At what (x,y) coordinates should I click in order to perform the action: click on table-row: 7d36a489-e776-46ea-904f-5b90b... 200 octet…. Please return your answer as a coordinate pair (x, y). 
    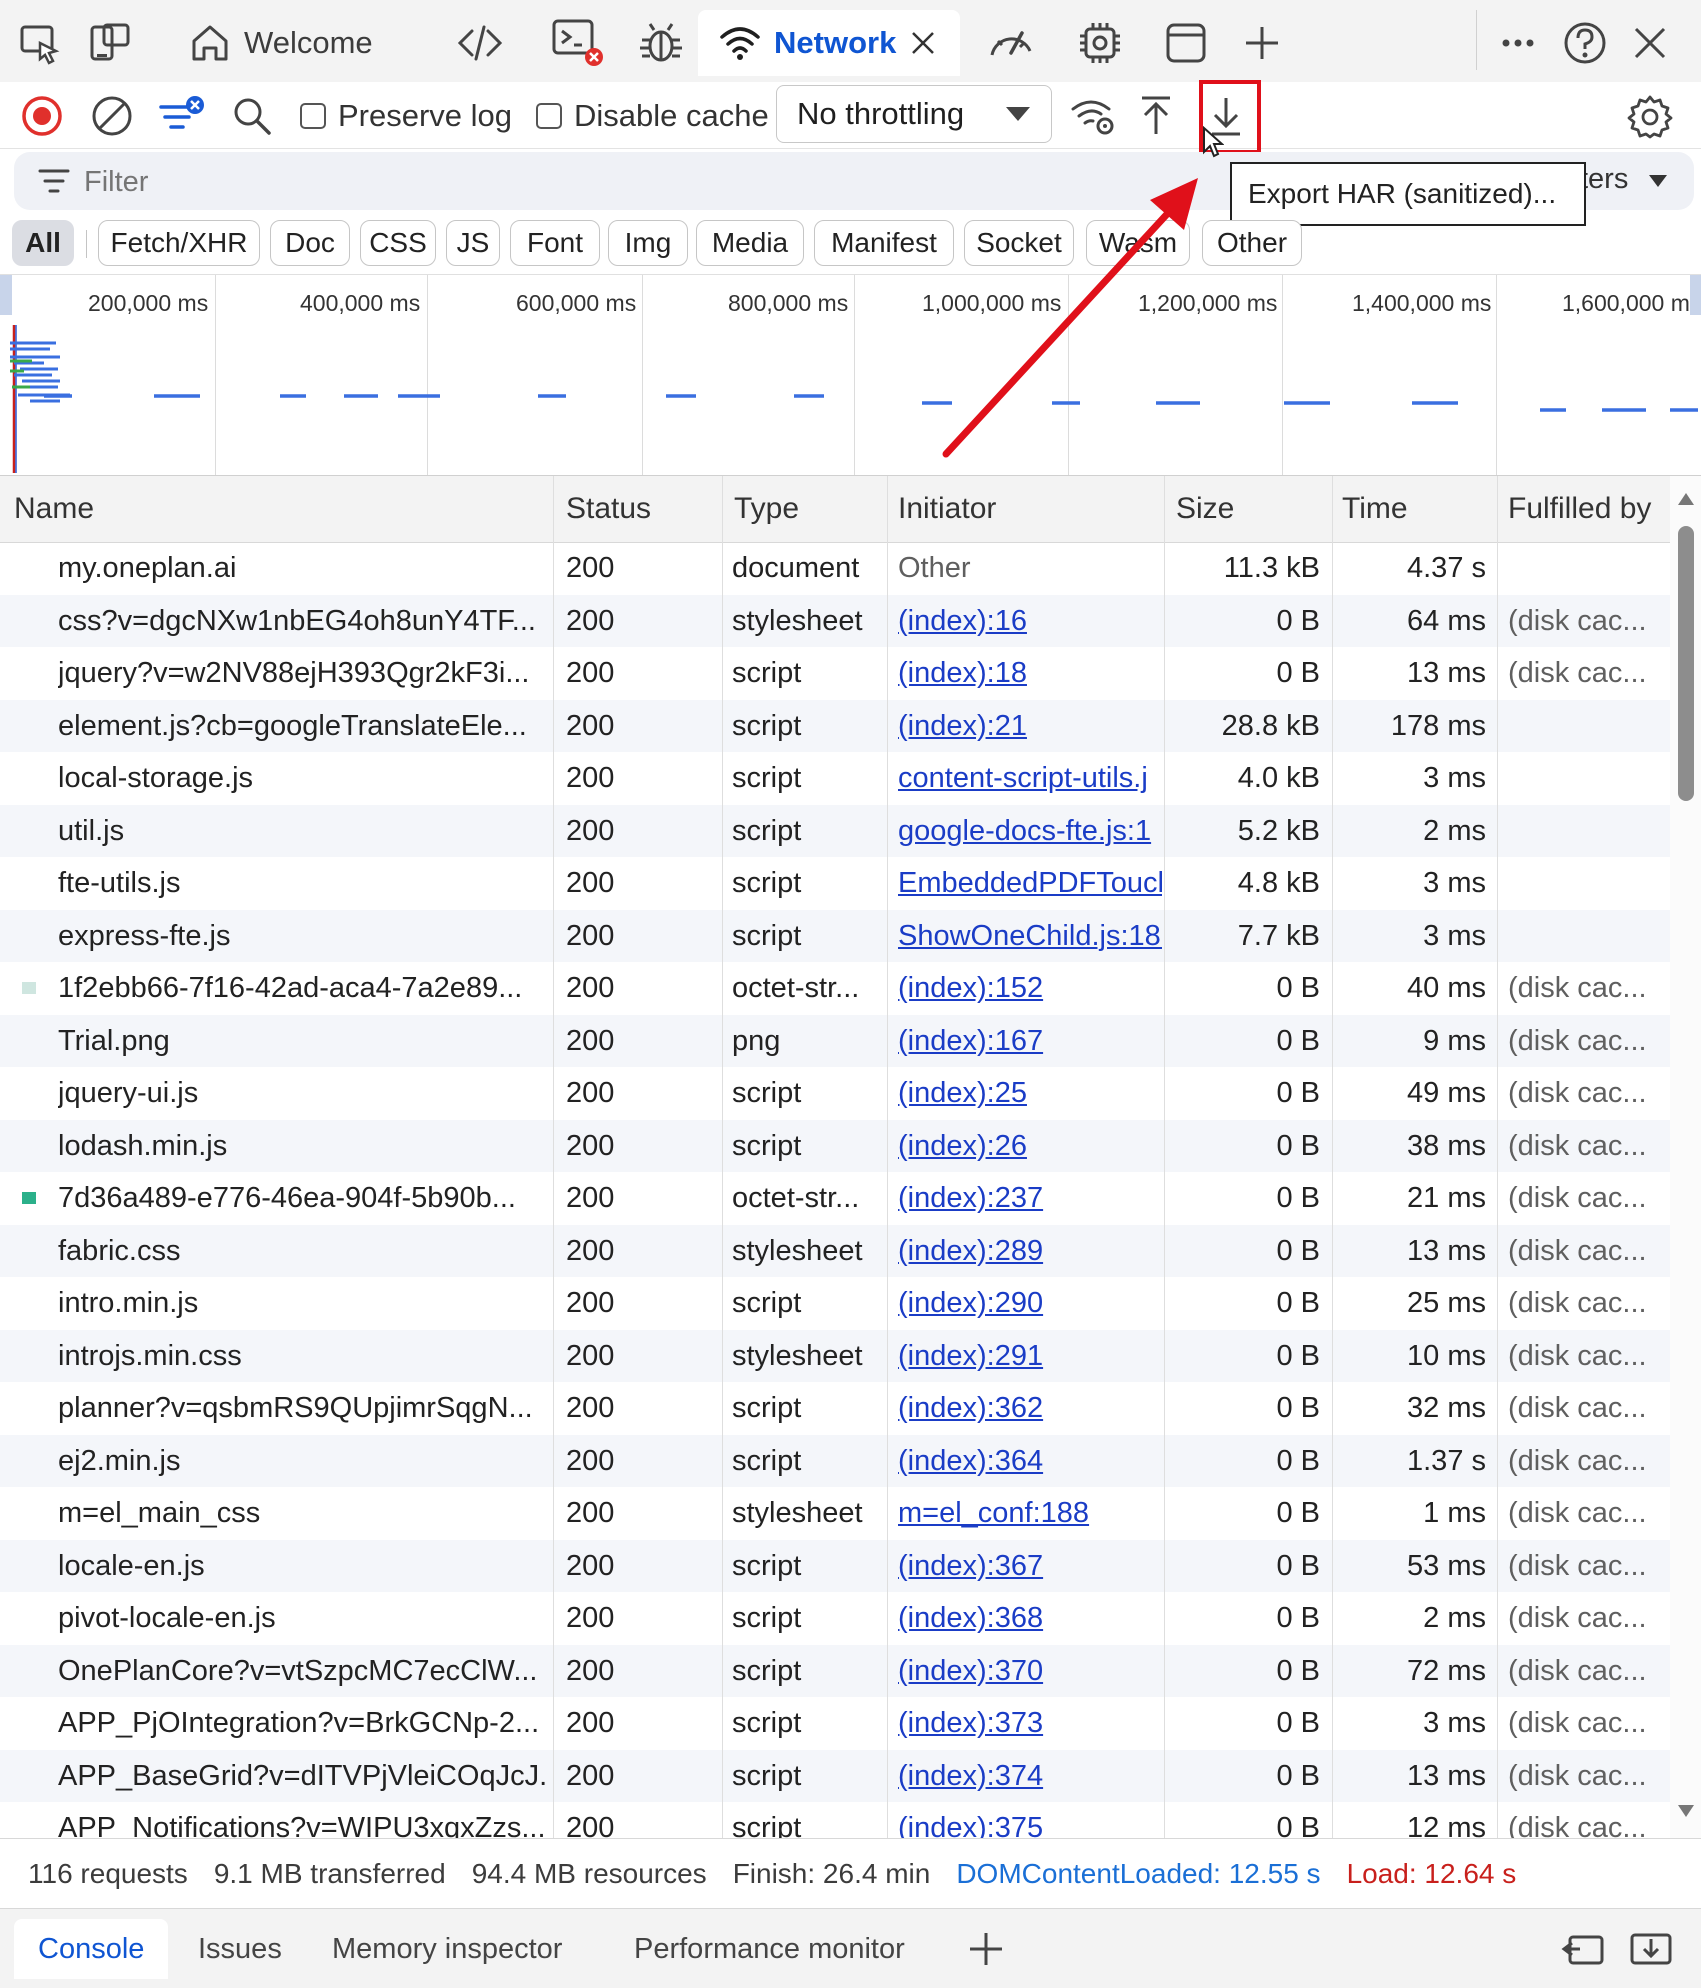
    Looking at the image, I should click on (835, 1198).